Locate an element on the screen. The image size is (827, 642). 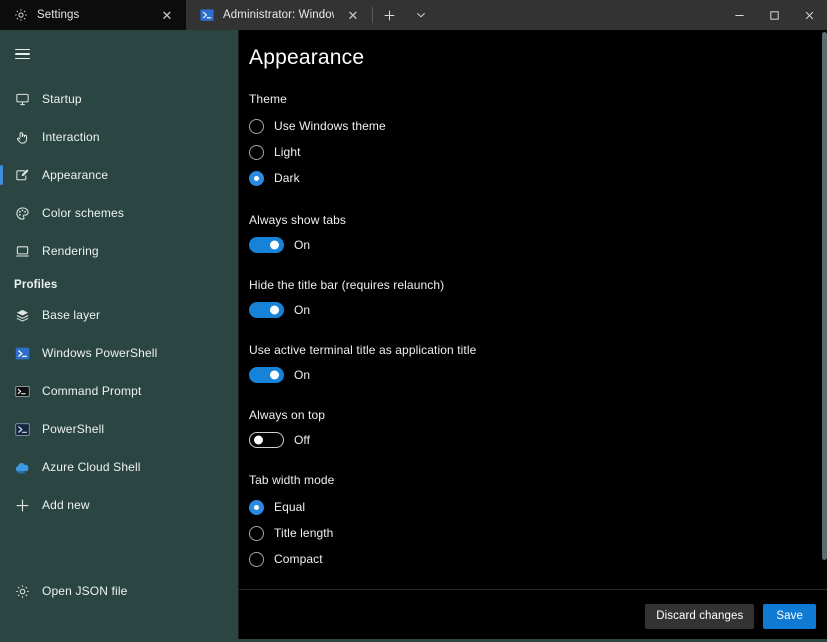
rendering-icon is located at coordinates (22, 251).